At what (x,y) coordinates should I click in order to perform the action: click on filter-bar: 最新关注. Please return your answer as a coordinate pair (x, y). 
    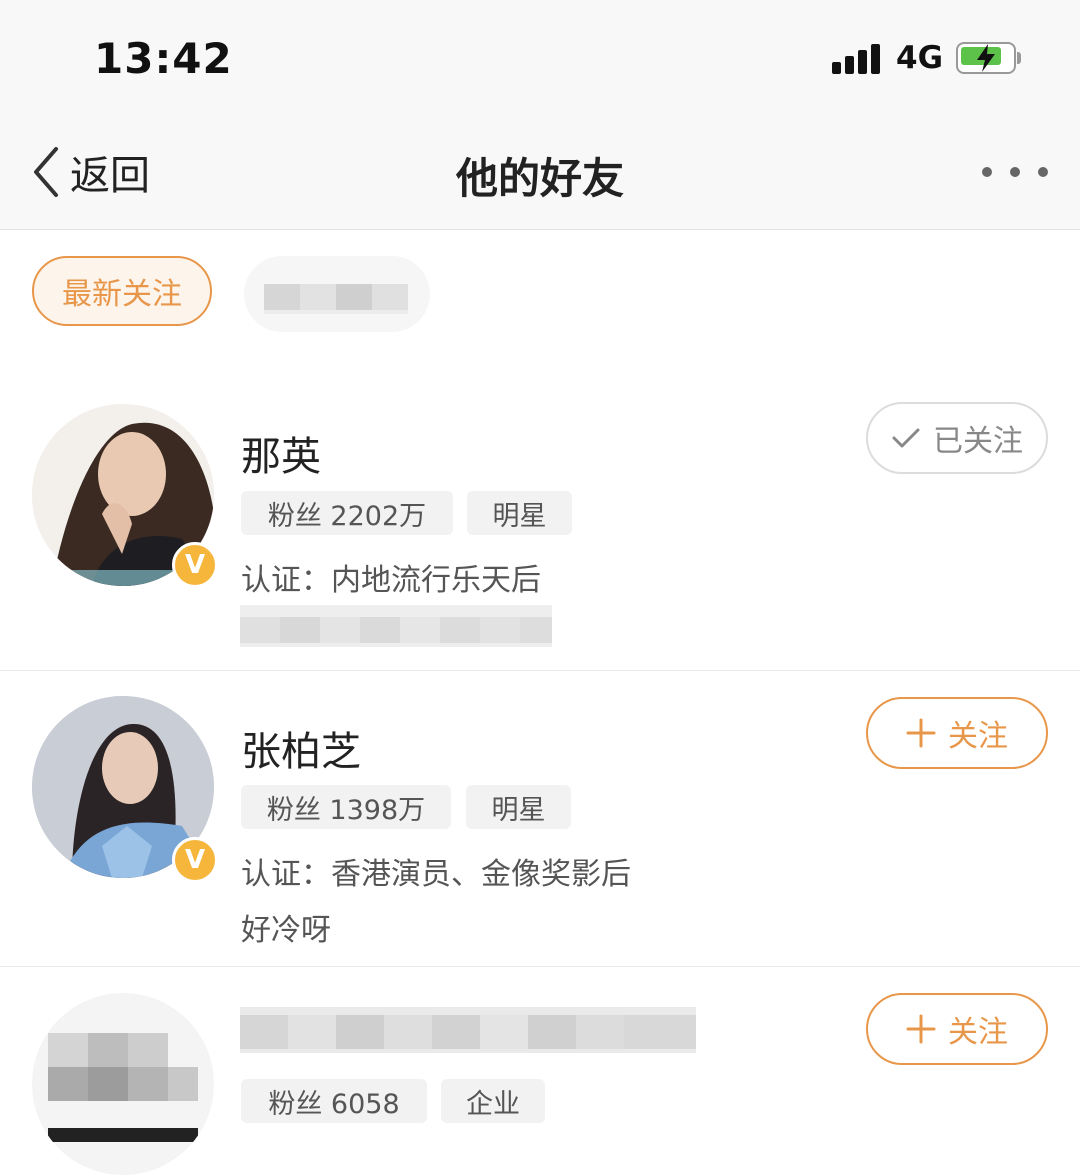
    Looking at the image, I should click on (540, 295).